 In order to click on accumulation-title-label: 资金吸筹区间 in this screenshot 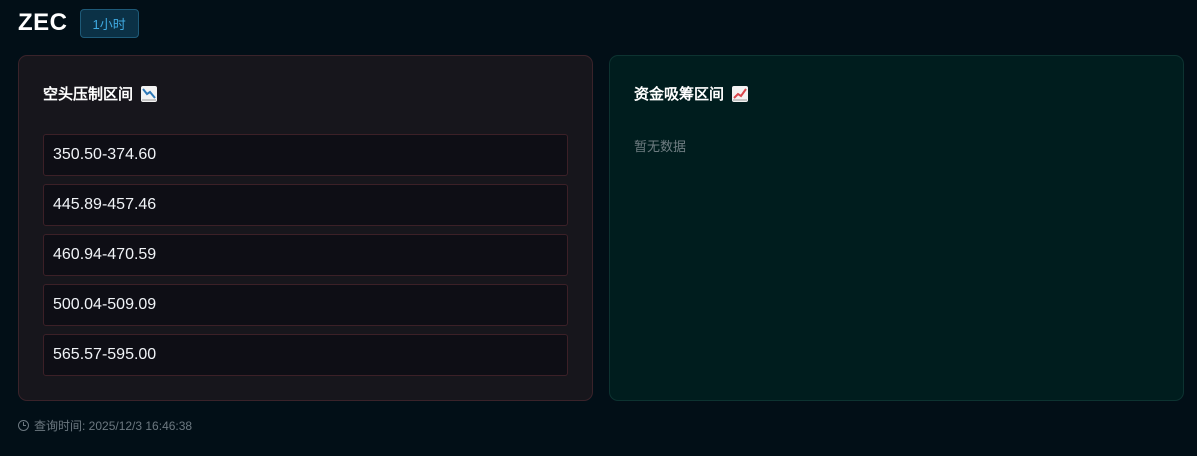, I will do `click(679, 94)`.